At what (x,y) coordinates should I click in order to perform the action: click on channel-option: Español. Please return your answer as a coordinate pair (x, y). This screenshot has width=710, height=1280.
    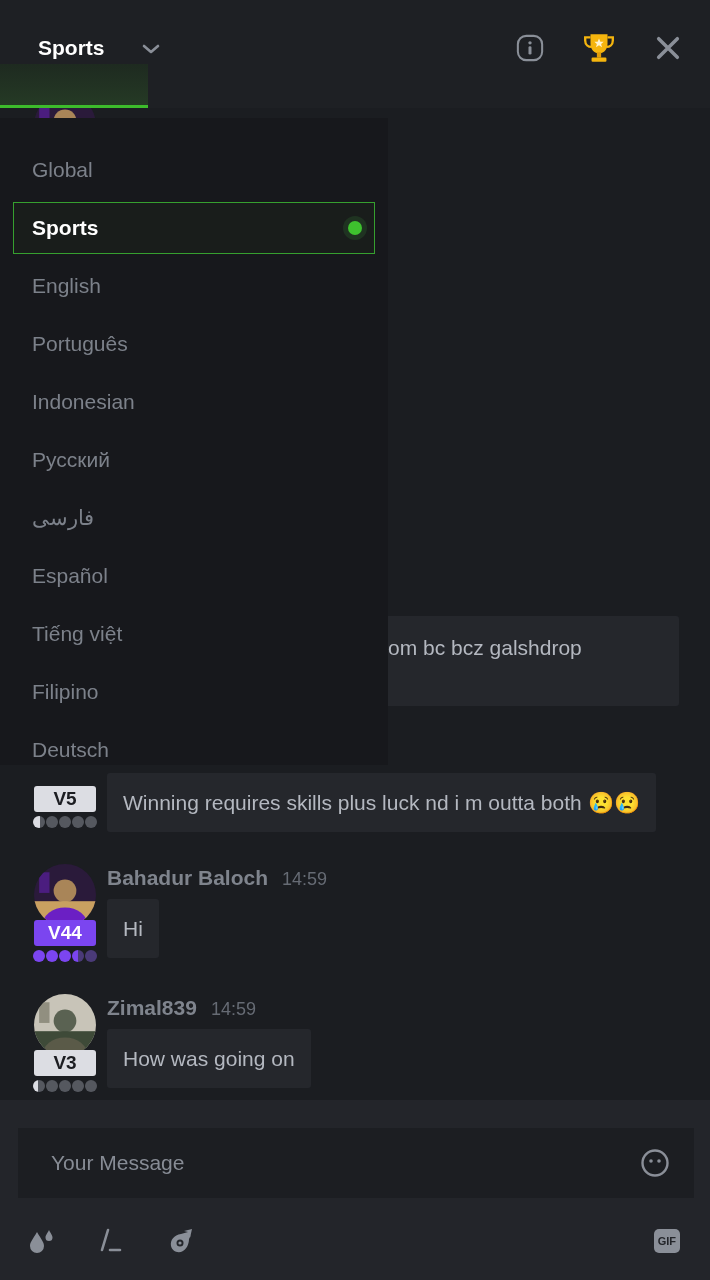
    Looking at the image, I should click on (194, 576).